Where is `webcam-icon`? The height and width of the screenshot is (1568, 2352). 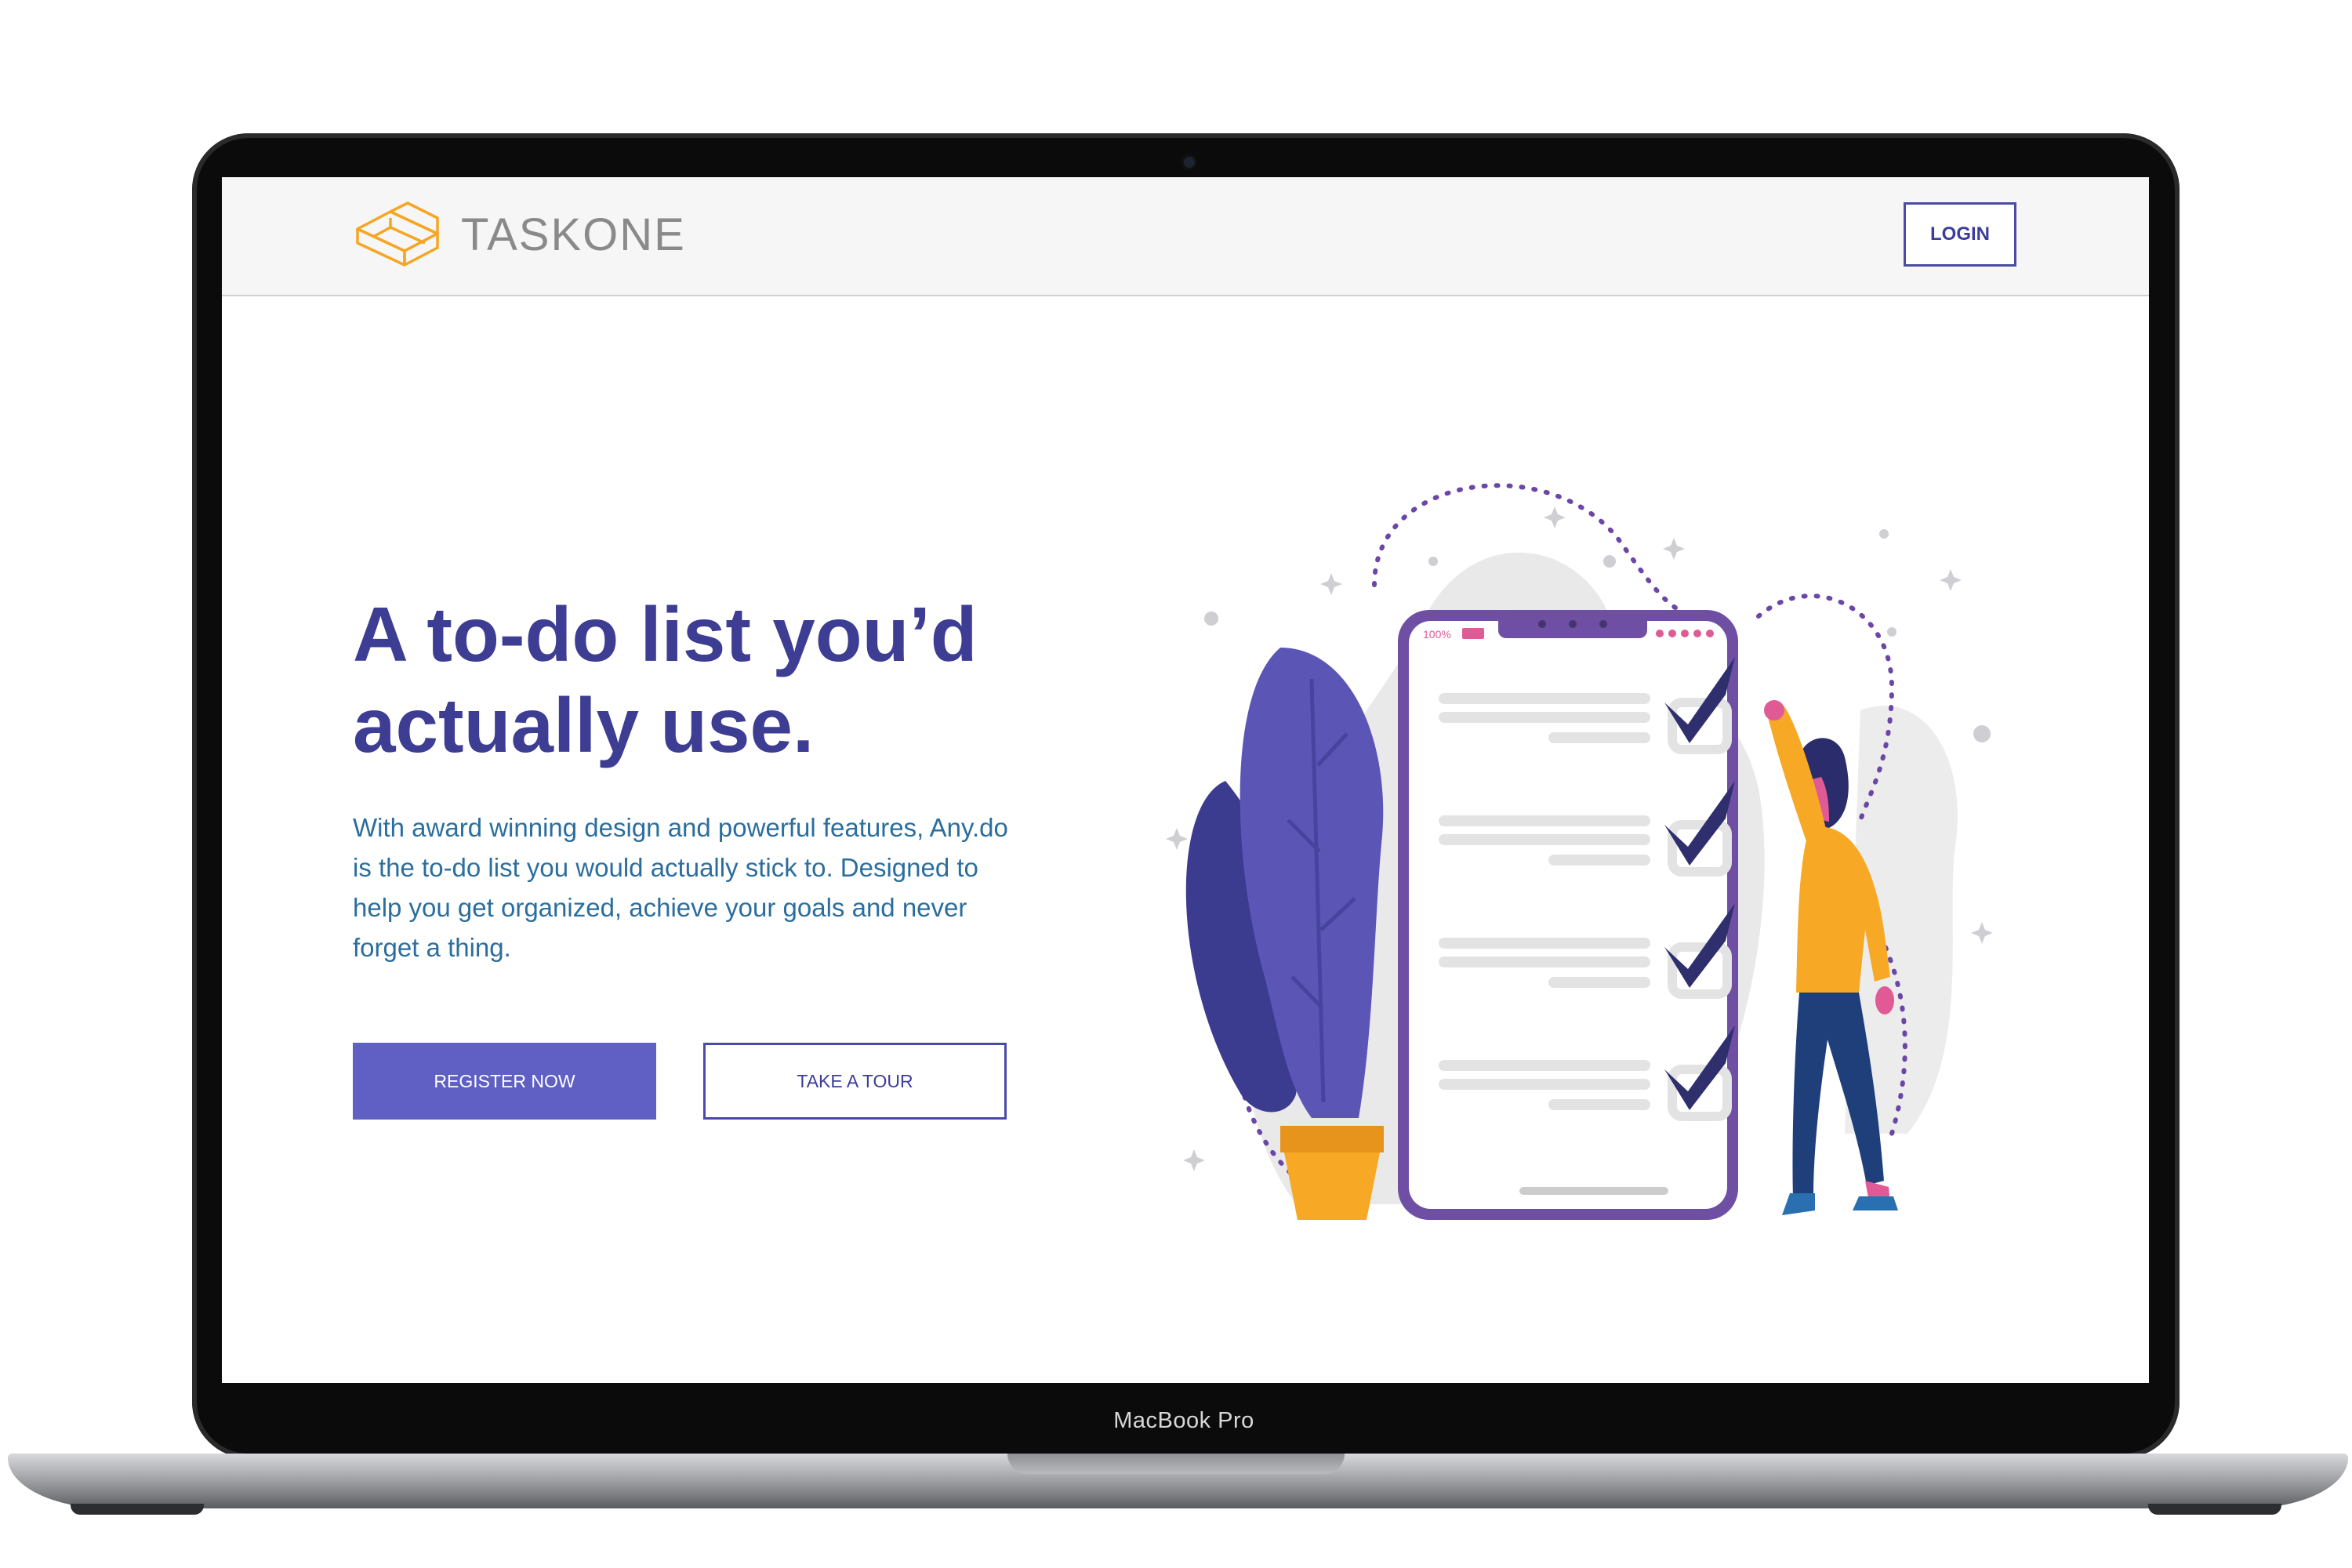
webcam-icon is located at coordinates (1189, 162).